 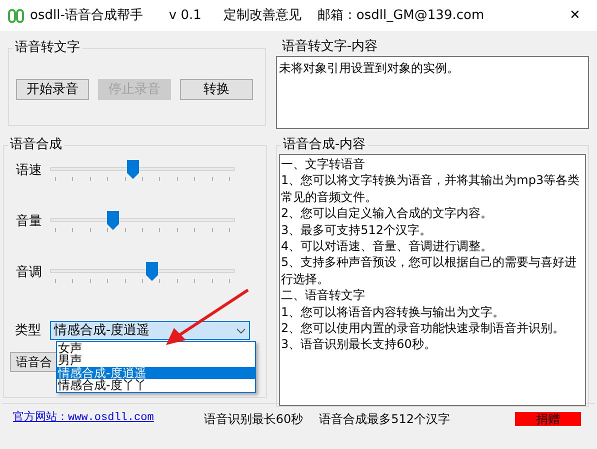 I want to click on slider-label: 语速, so click(x=29, y=171).